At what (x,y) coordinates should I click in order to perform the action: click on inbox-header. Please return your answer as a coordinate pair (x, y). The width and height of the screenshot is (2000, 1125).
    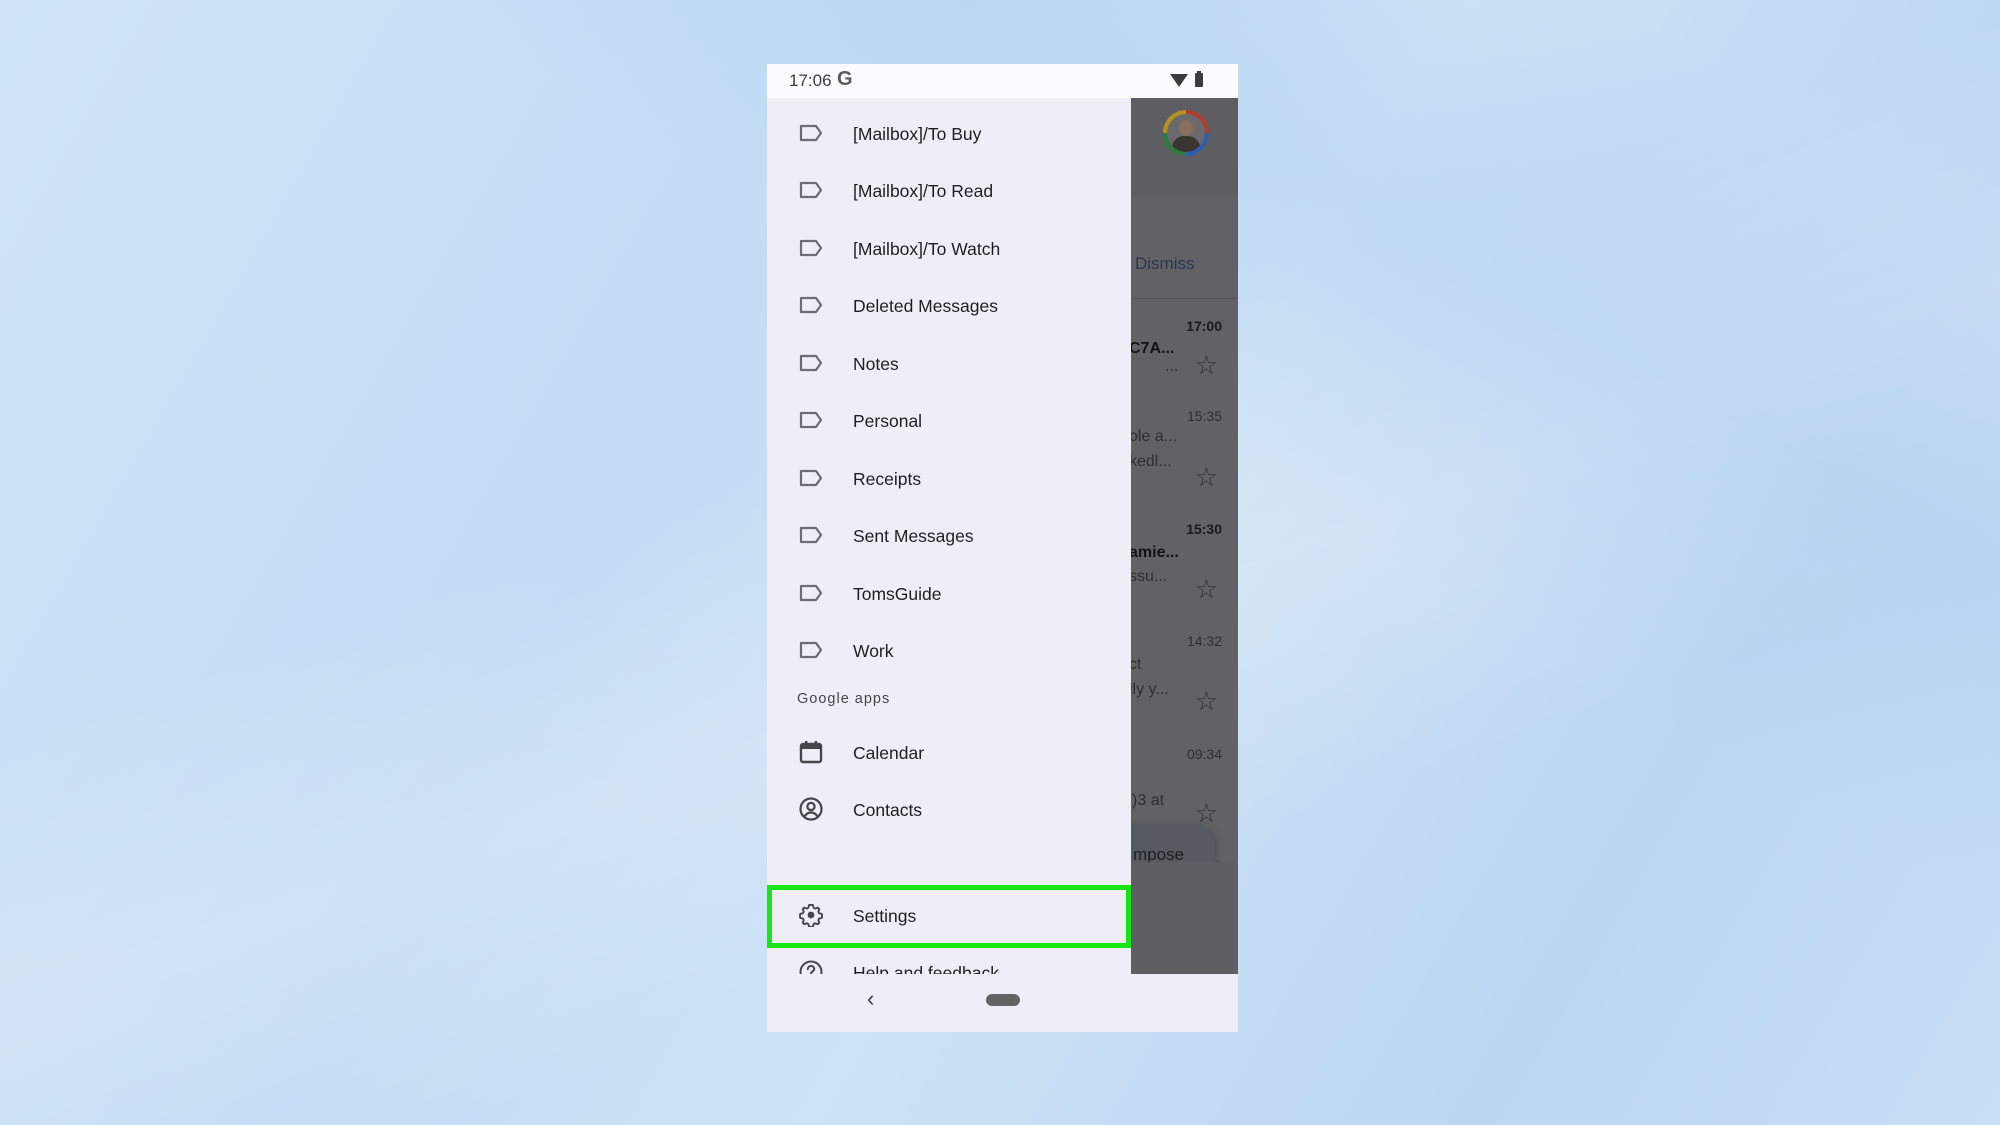
    Looking at the image, I should click on (1184, 147).